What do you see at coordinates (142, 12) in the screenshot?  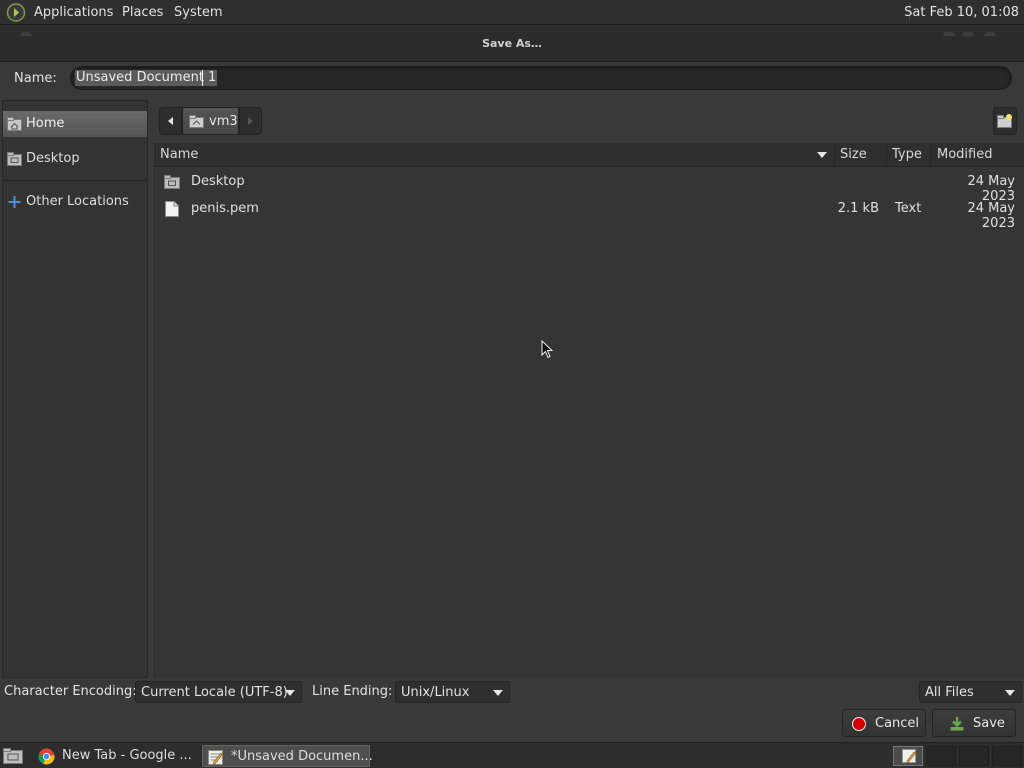 I see `menu-places: Places` at bounding box center [142, 12].